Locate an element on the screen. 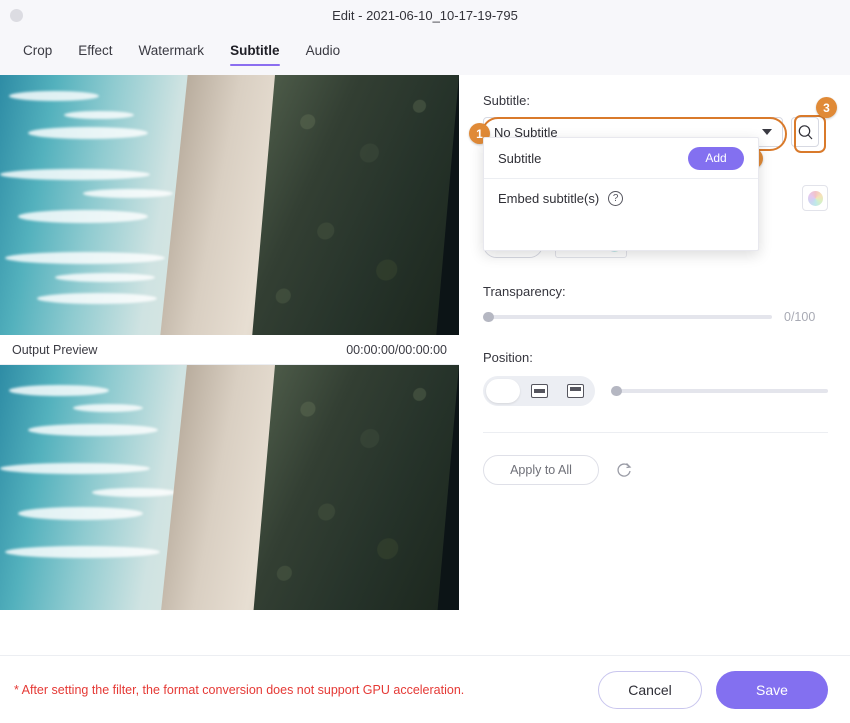  transparency-row: 0/100 is located at coordinates (655, 317).